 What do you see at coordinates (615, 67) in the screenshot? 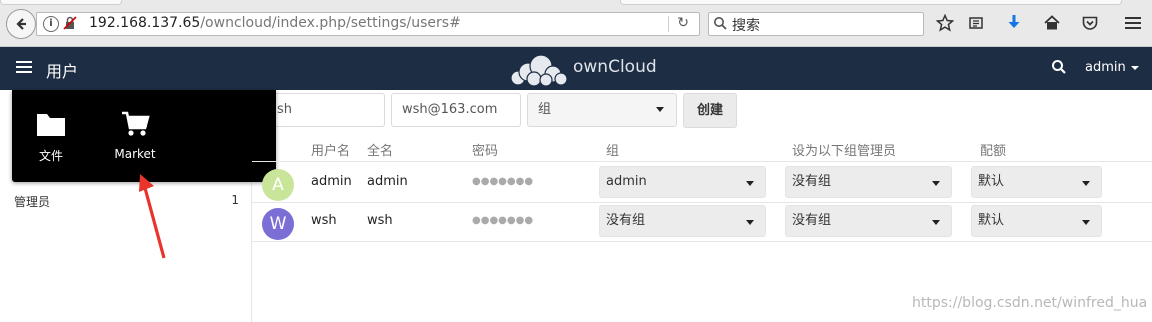
I see `logo-text: ownCloud` at bounding box center [615, 67].